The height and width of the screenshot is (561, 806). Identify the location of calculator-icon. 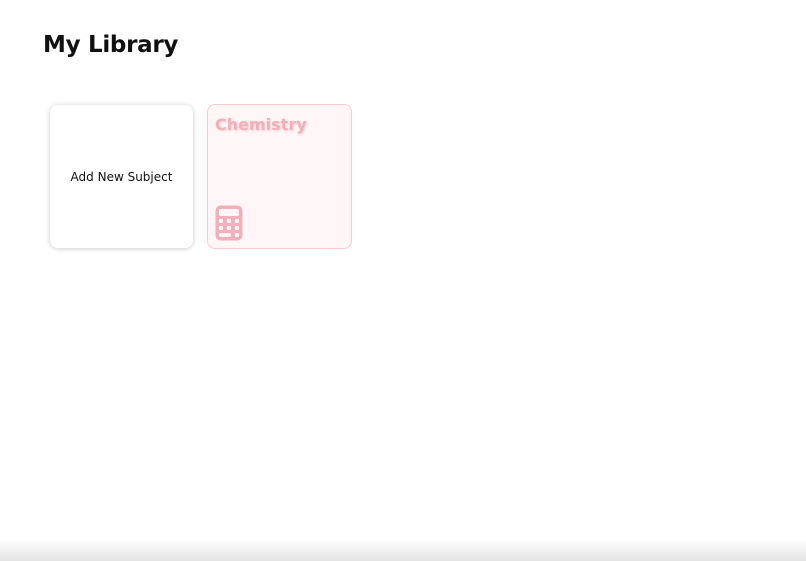
(229, 223).